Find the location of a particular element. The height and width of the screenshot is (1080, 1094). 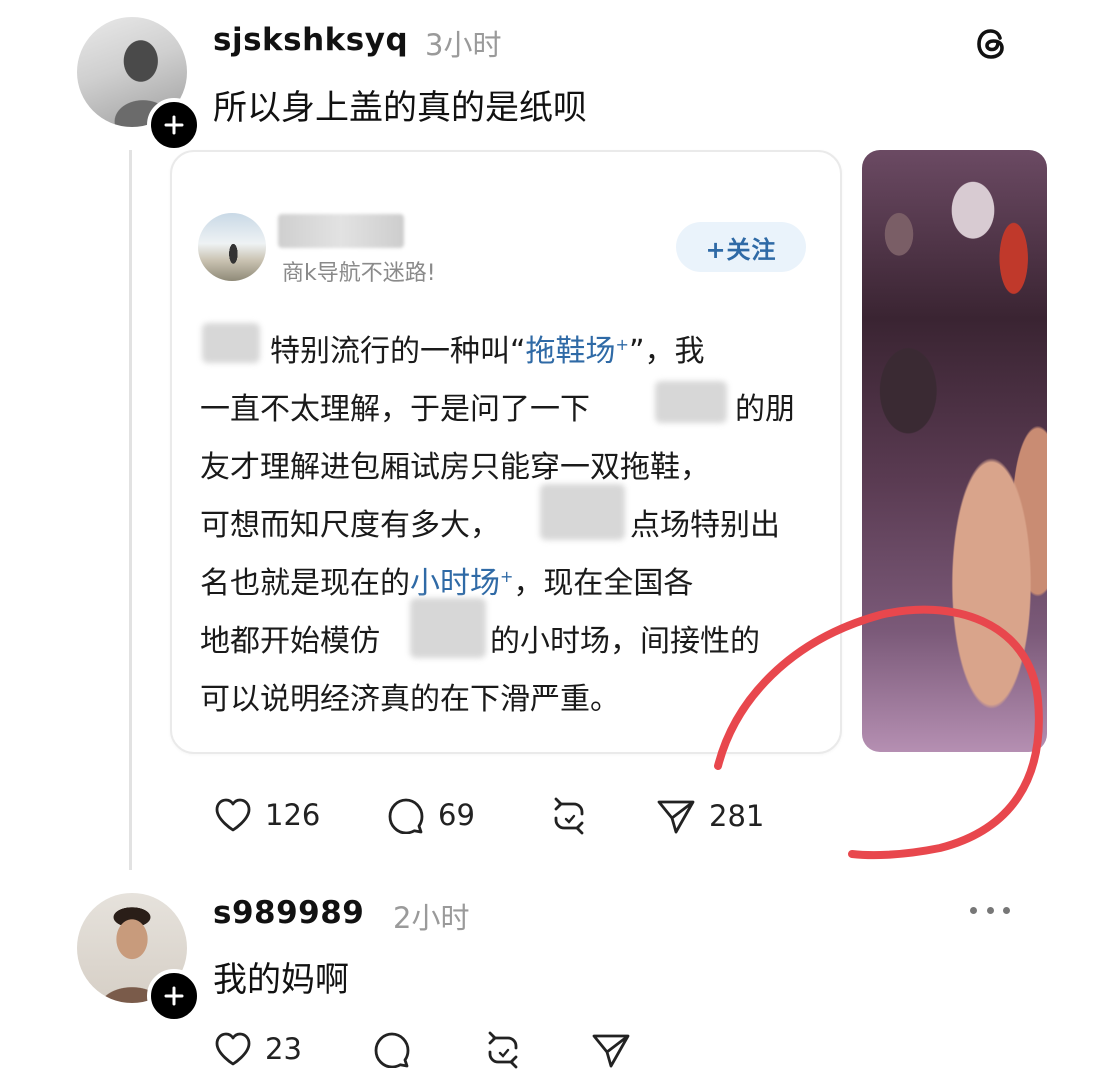

quote-line-4b: 点场特别出 is located at coordinates (705, 522).